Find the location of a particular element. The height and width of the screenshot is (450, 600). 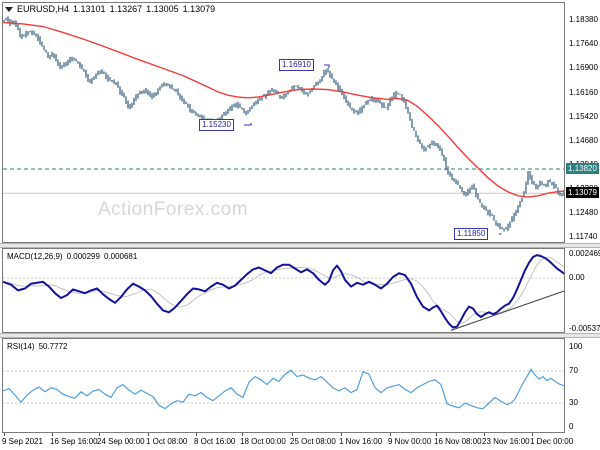

macd-tick-label: -0.005375 is located at coordinates (584, 328).